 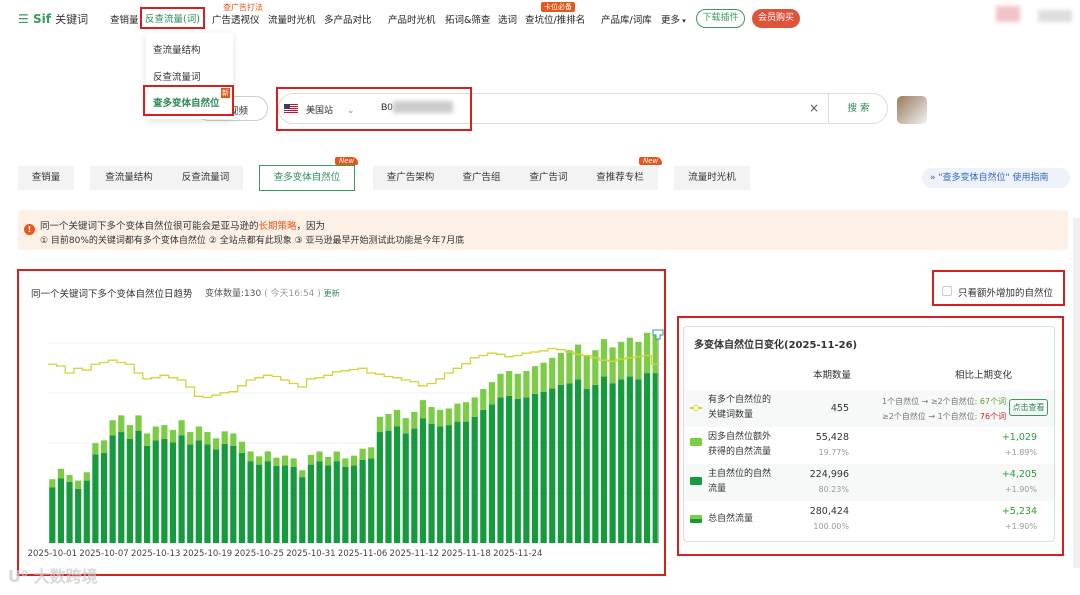 I want to click on search-button: 搜 索, so click(x=858, y=108).